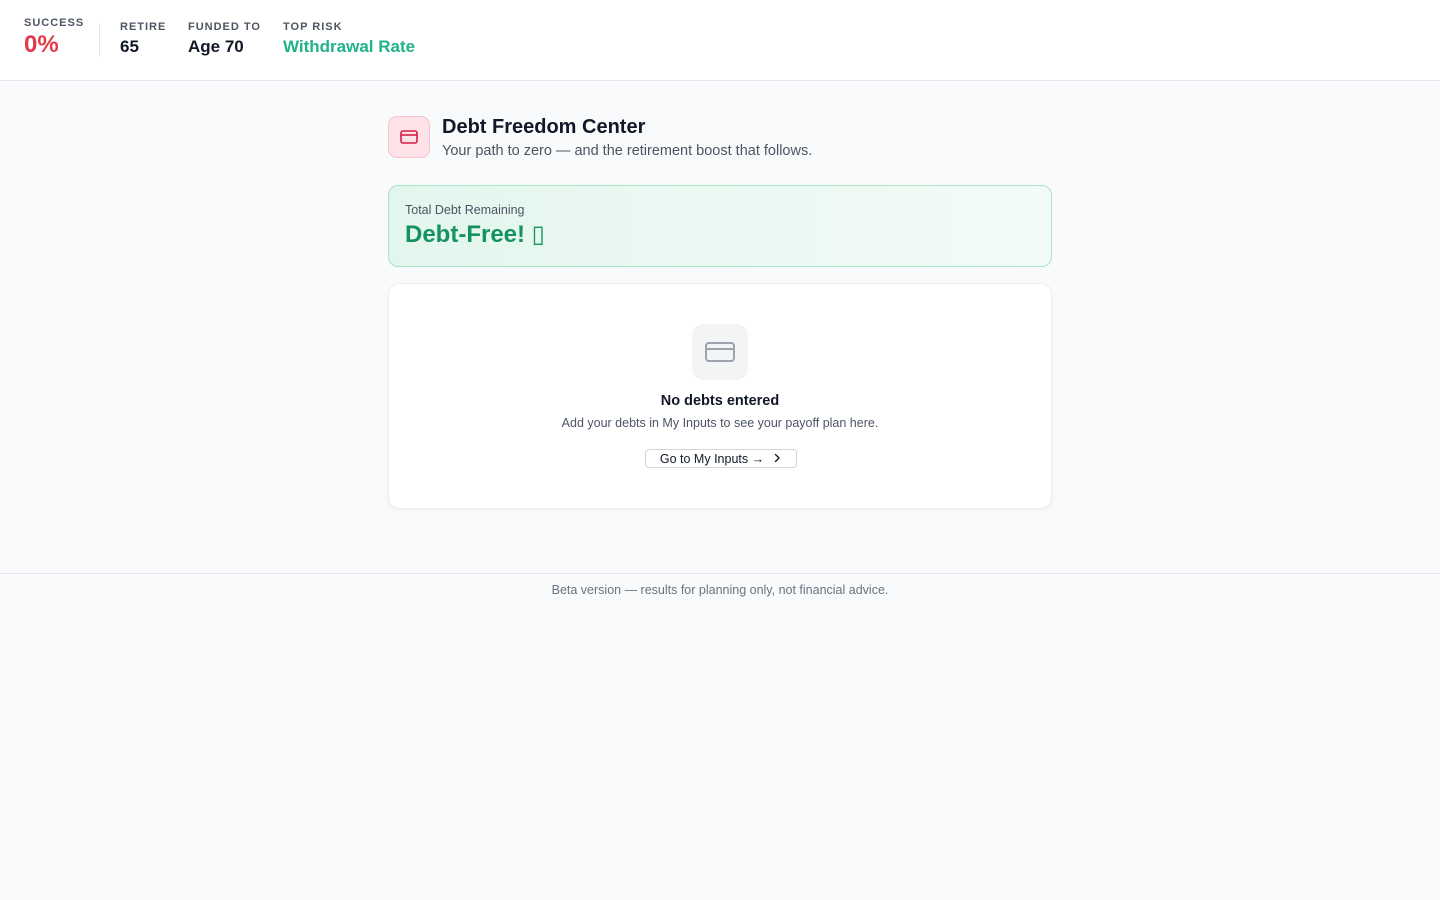 The image size is (1440, 900). What do you see at coordinates (143, 27) in the screenshot?
I see `stat-retire-label: RETIRE` at bounding box center [143, 27].